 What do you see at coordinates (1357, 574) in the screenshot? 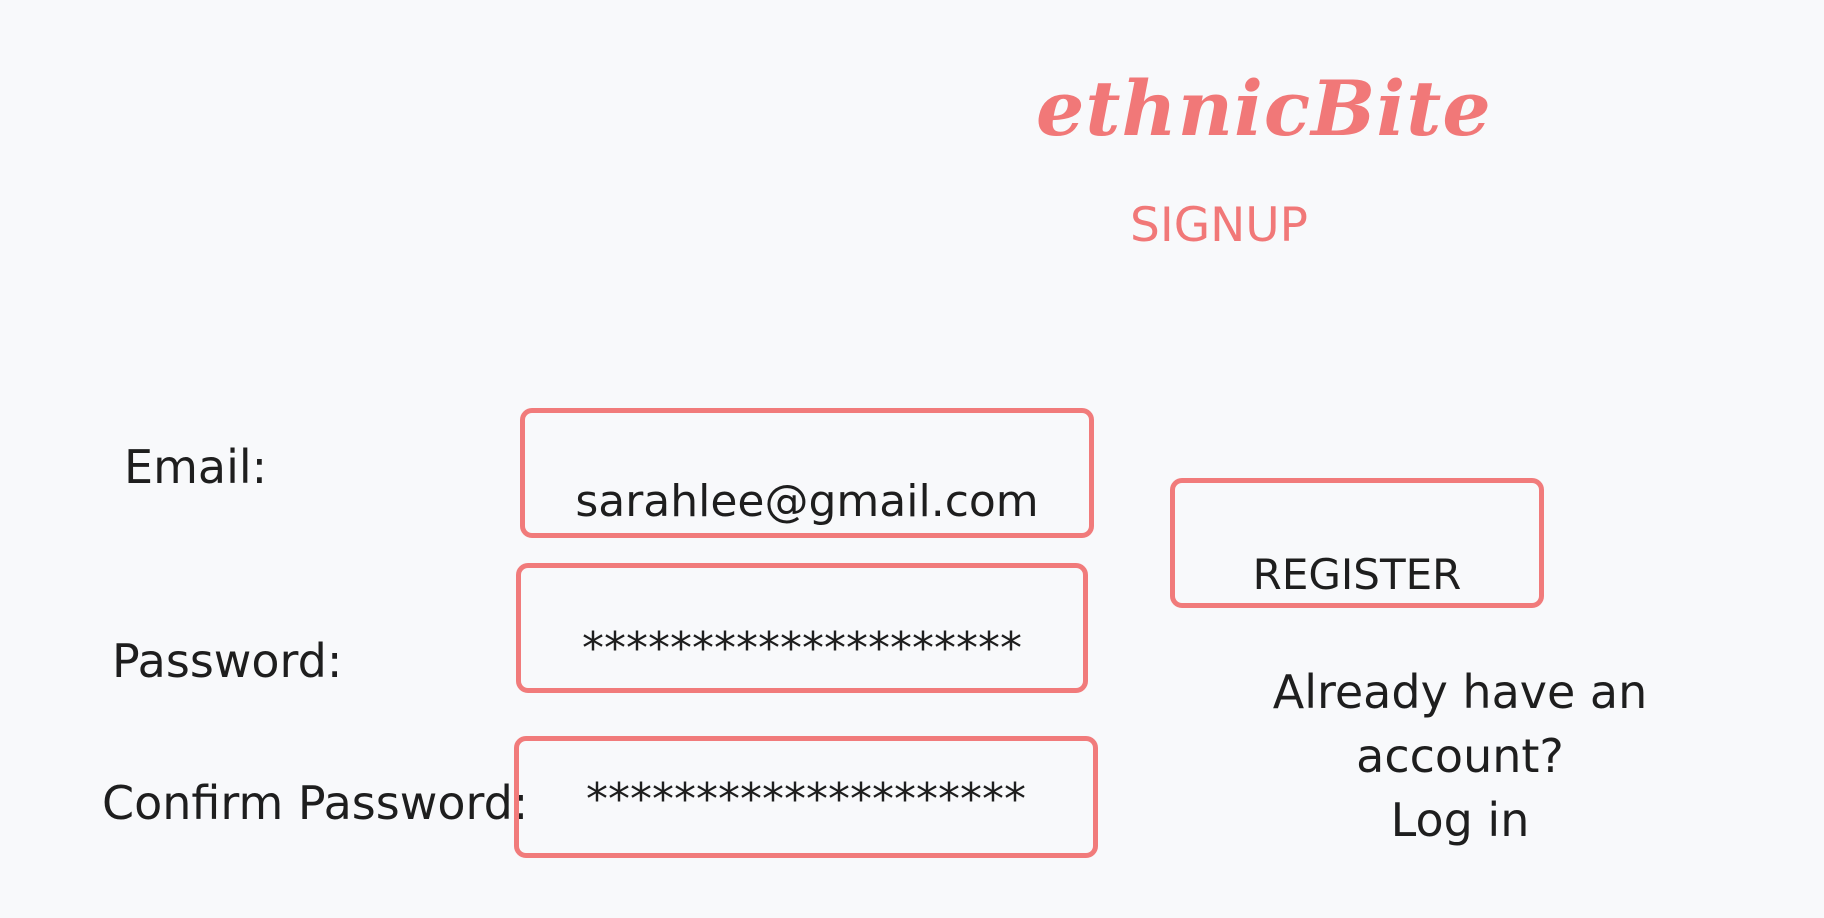
I see `register-button-label: REGISTER` at bounding box center [1357, 574].